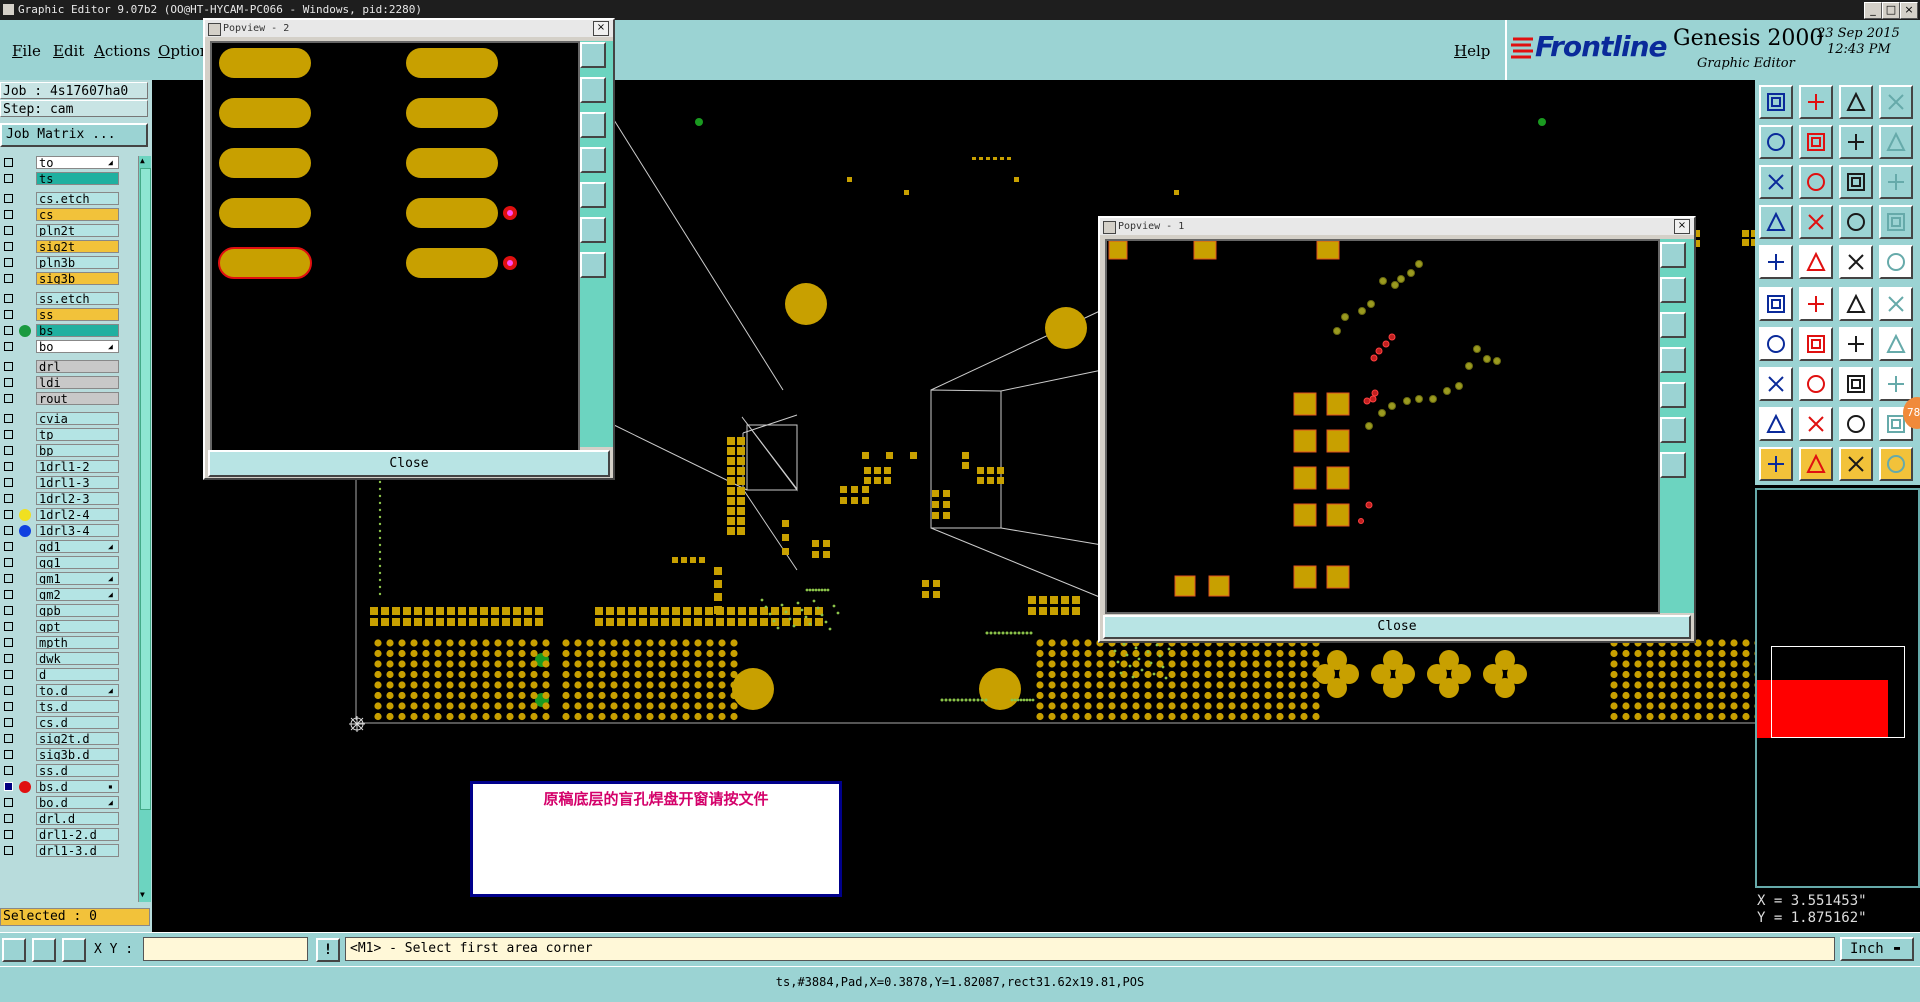 The image size is (1920, 1002). I want to click on layer-row-ss.d: ss.d, so click(70, 771).